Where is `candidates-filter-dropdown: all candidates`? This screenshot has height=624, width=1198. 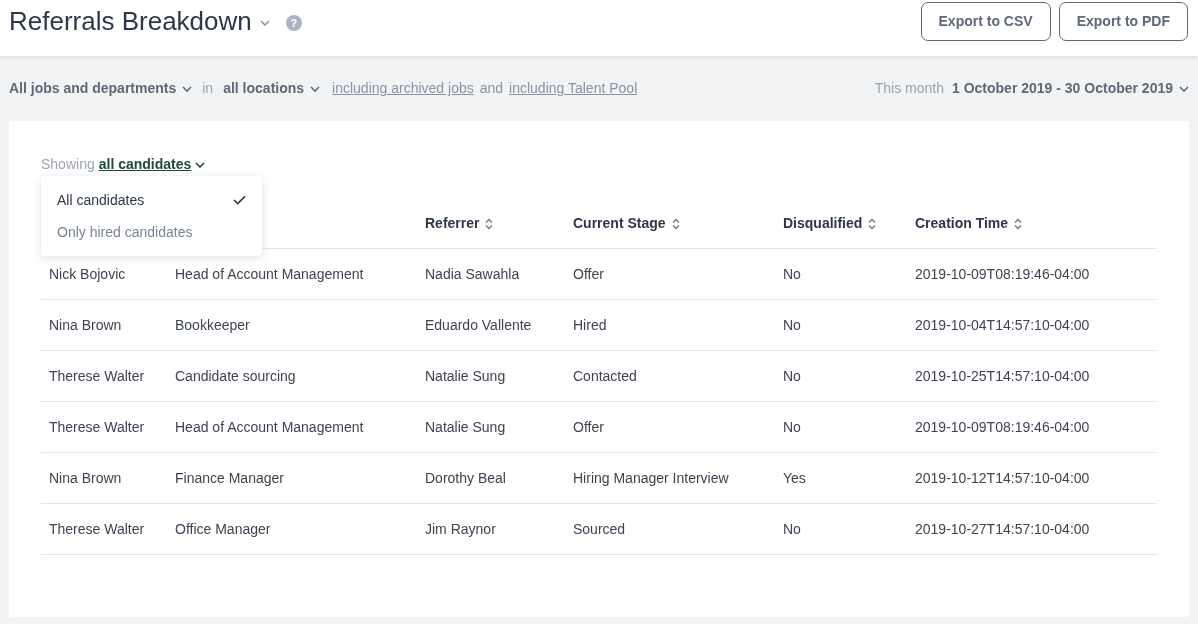 candidates-filter-dropdown: all candidates is located at coordinates (152, 164).